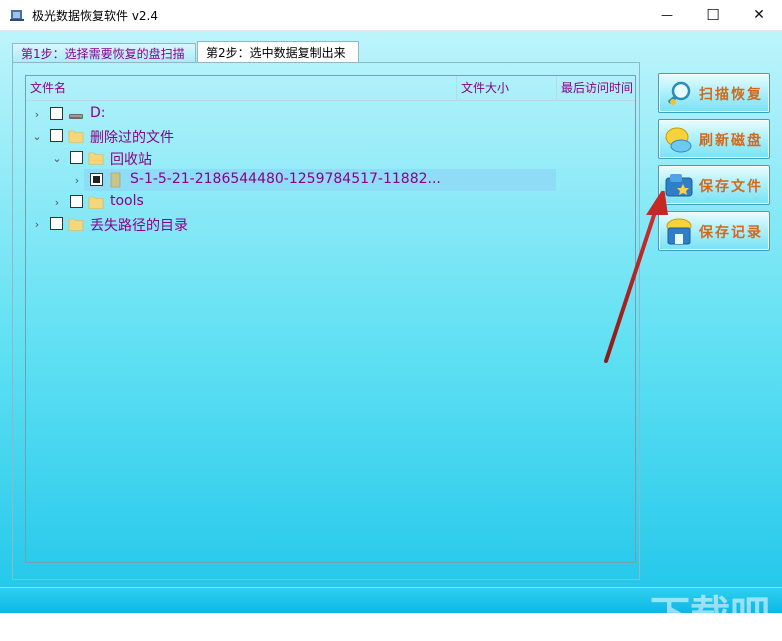 The width and height of the screenshot is (782, 641). What do you see at coordinates (330, 158) in the screenshot?
I see `tree-row-recycle-bin: ⌄ 回收站` at bounding box center [330, 158].